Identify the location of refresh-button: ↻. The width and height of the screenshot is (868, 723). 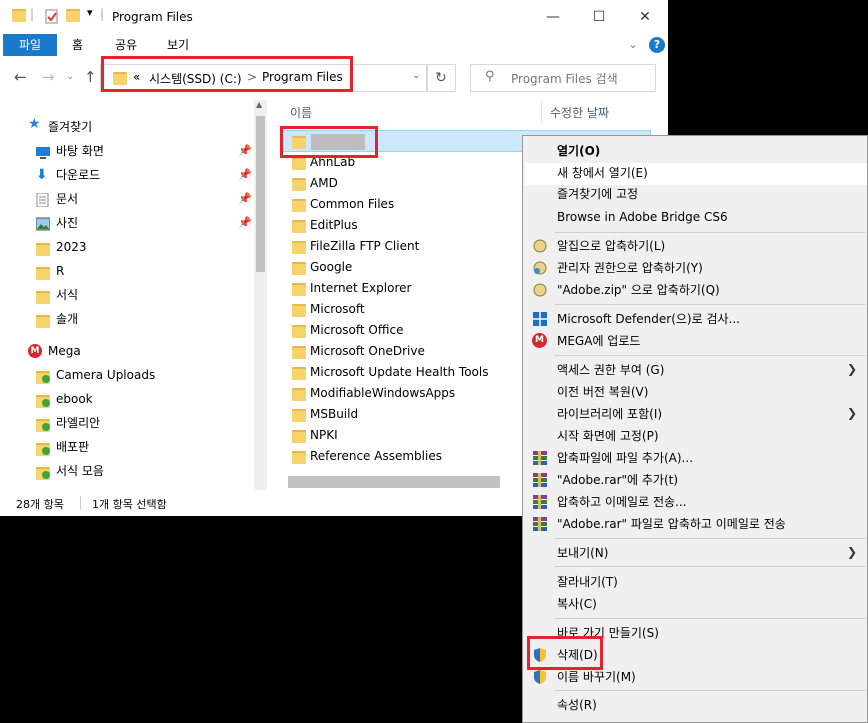
(441, 78).